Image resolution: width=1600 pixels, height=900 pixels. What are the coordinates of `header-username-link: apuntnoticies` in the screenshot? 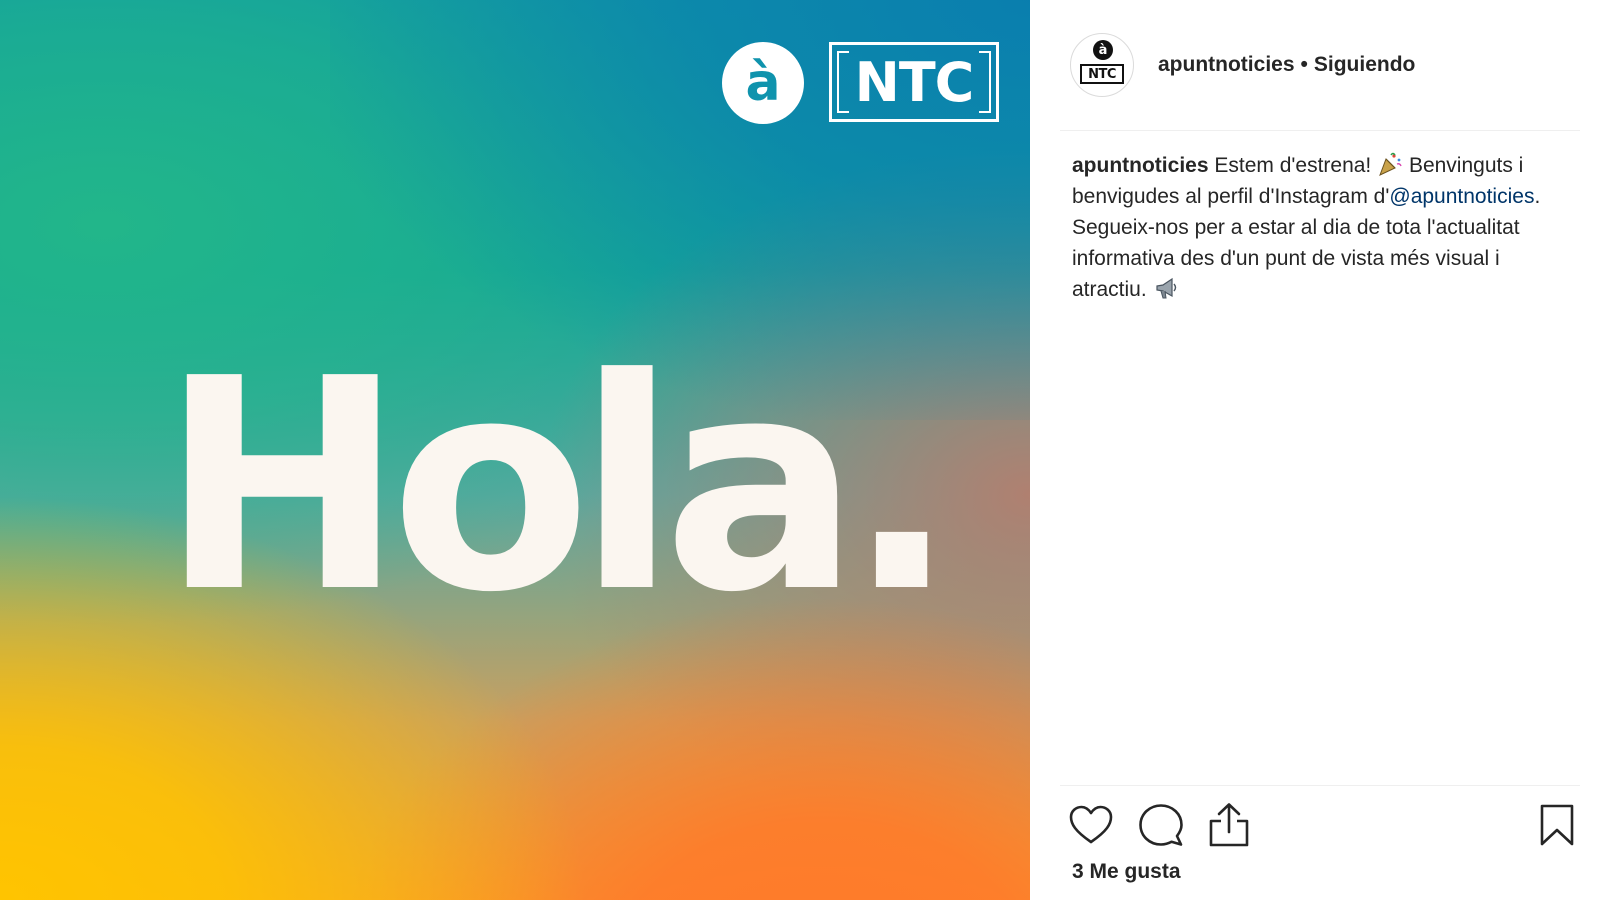 It's located at (1226, 65).